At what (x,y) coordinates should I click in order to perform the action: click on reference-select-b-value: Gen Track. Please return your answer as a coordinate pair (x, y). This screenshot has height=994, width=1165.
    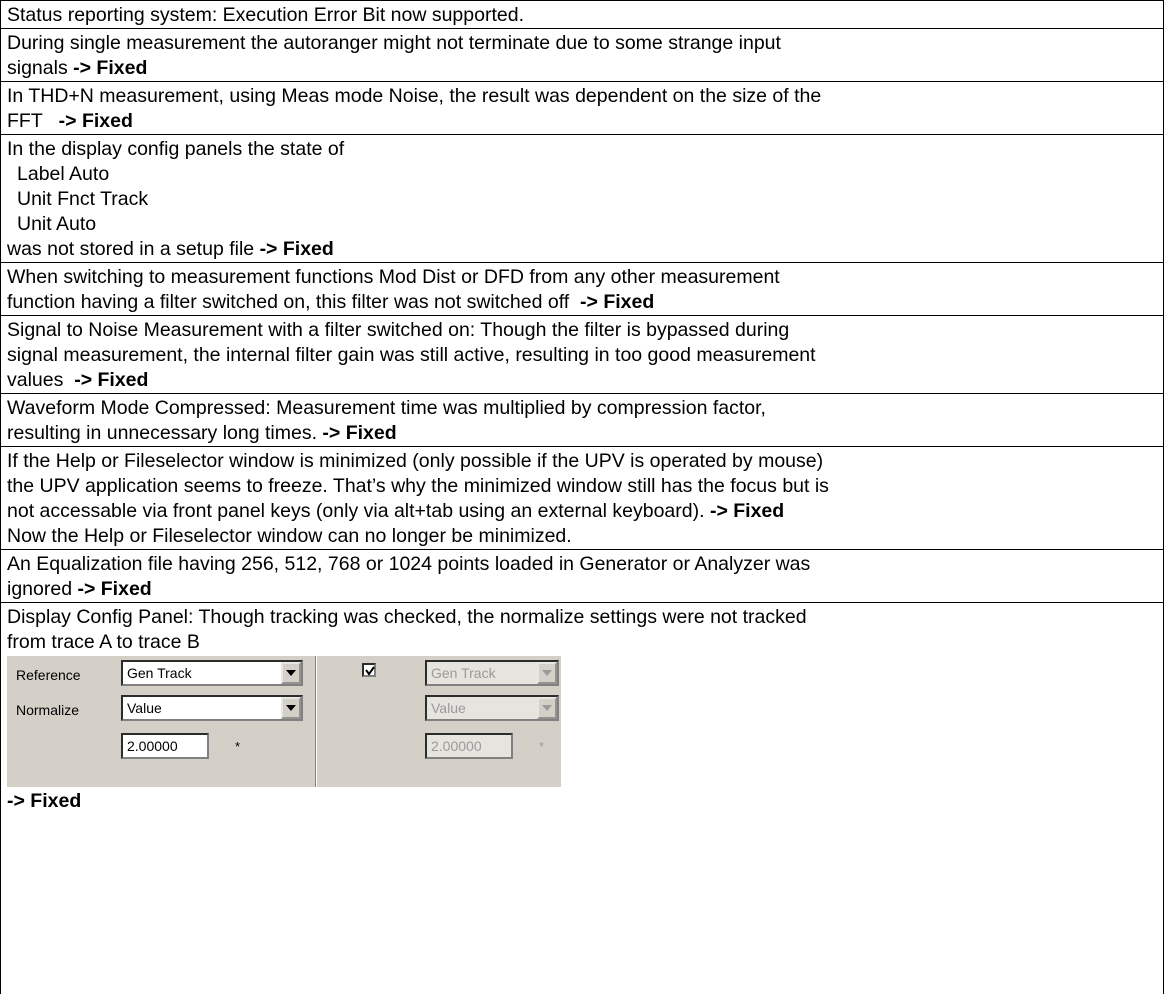
    Looking at the image, I should click on (463, 673).